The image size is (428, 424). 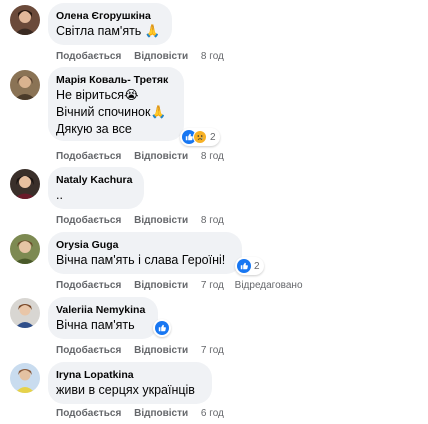 I want to click on comment-time: 6 год, so click(x=212, y=413).